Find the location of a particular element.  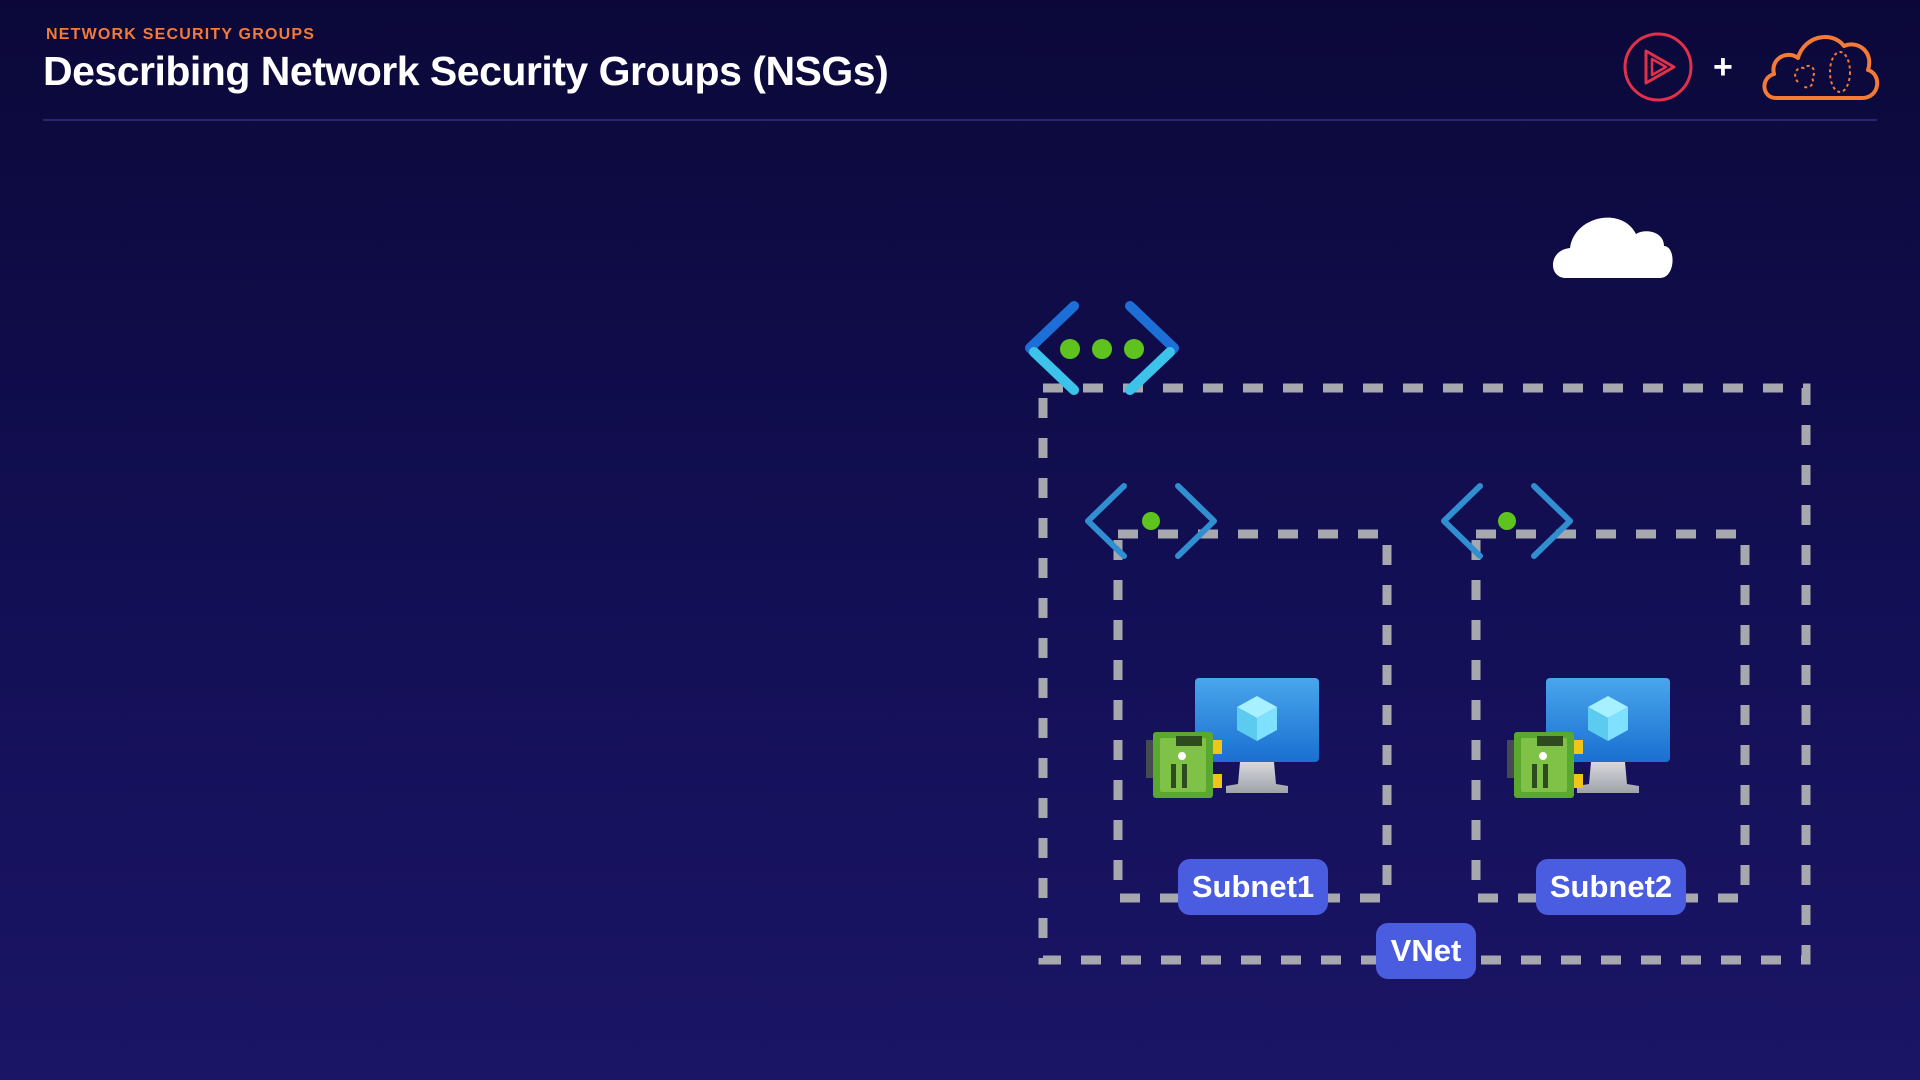

vnet-icon is located at coordinates (1102, 348).